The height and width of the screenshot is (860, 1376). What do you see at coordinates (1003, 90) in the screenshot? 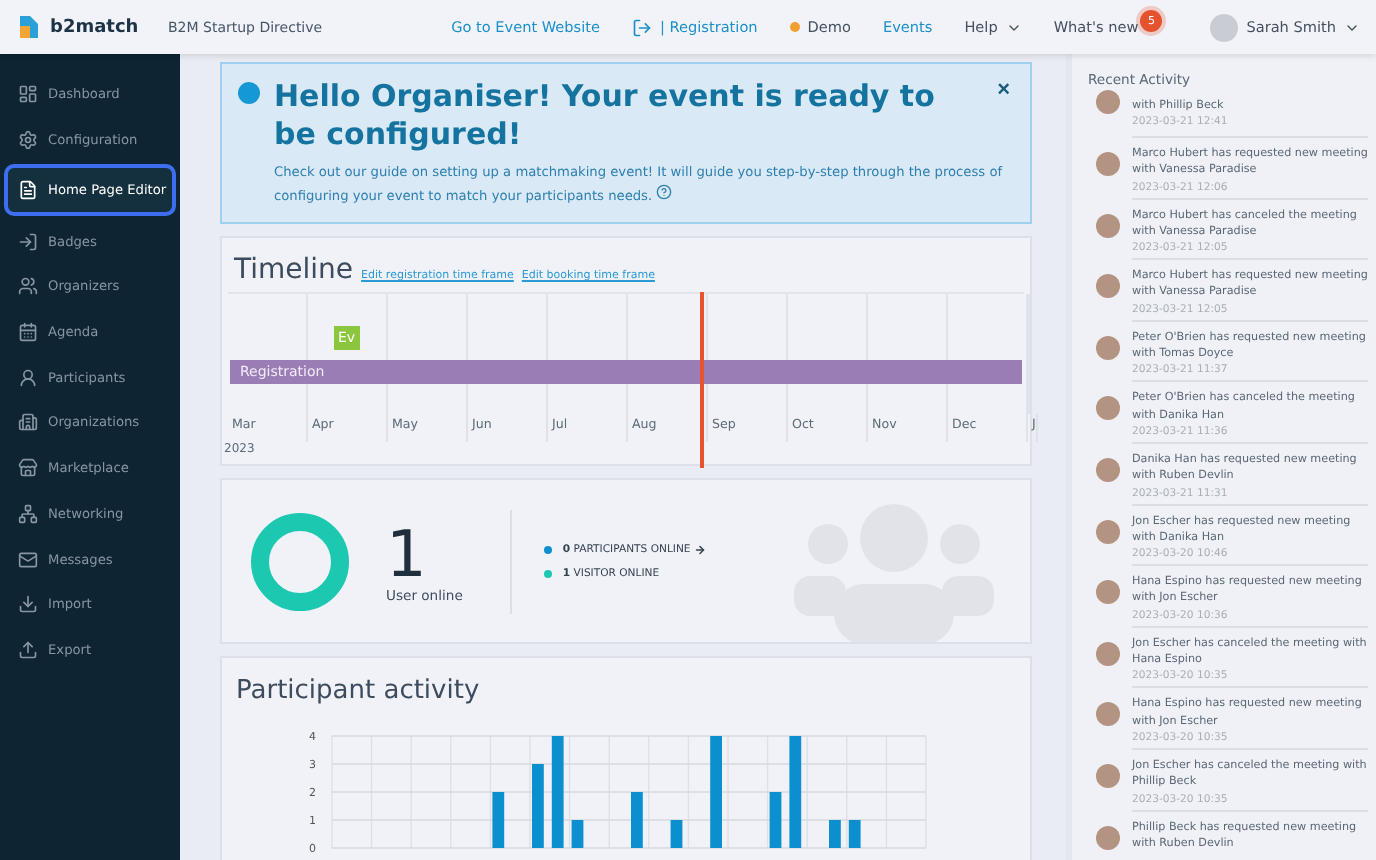
I see `close-button: ×` at bounding box center [1003, 90].